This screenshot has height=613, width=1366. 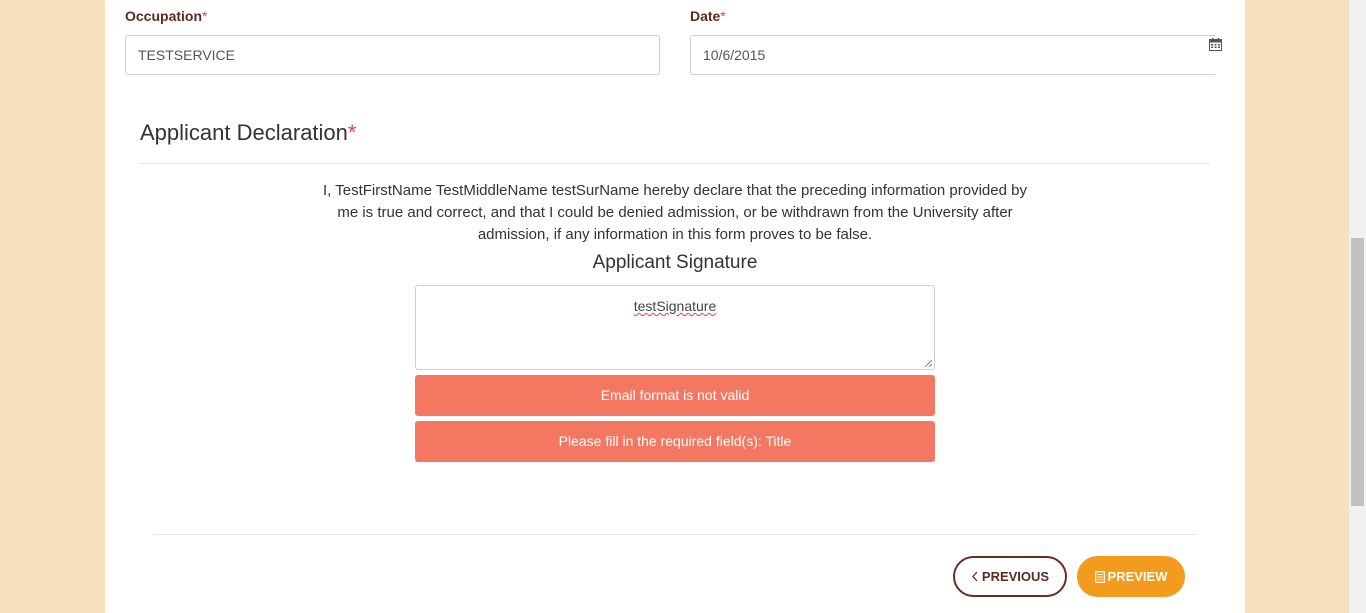 What do you see at coordinates (248, 132) in the screenshot?
I see `section-title: Applicant Declaration*` at bounding box center [248, 132].